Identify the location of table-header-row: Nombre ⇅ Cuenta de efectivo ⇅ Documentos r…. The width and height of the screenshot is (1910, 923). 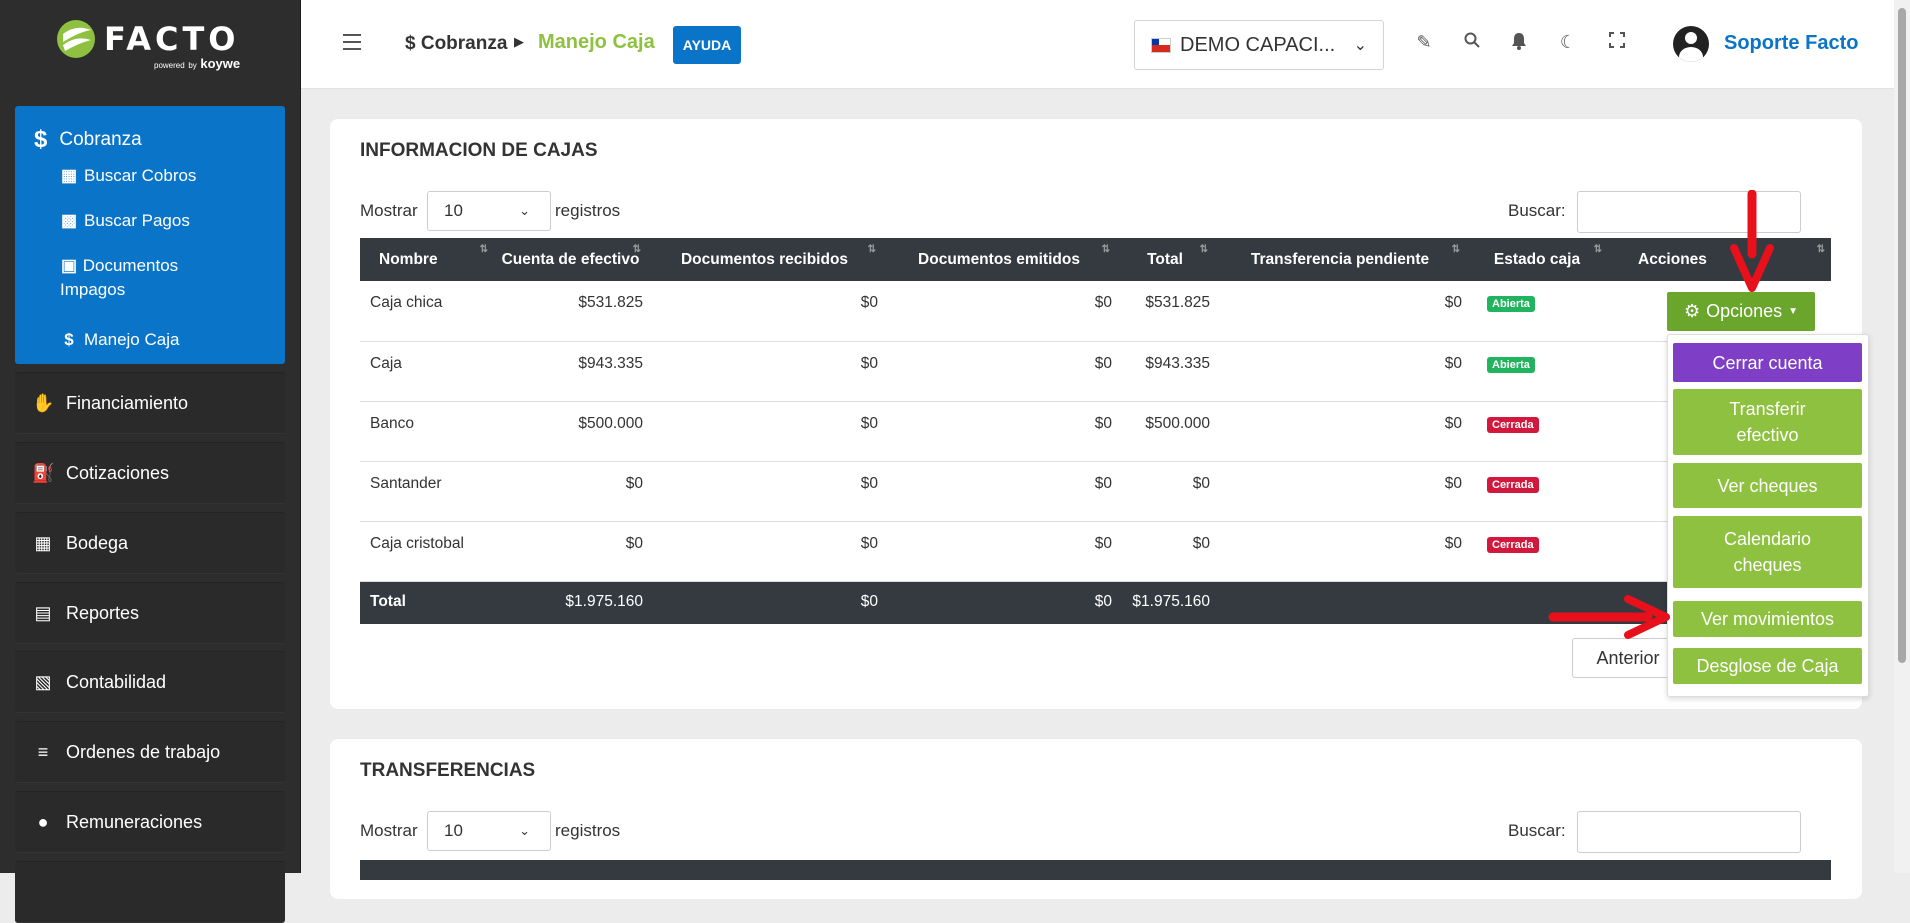
(1095, 259).